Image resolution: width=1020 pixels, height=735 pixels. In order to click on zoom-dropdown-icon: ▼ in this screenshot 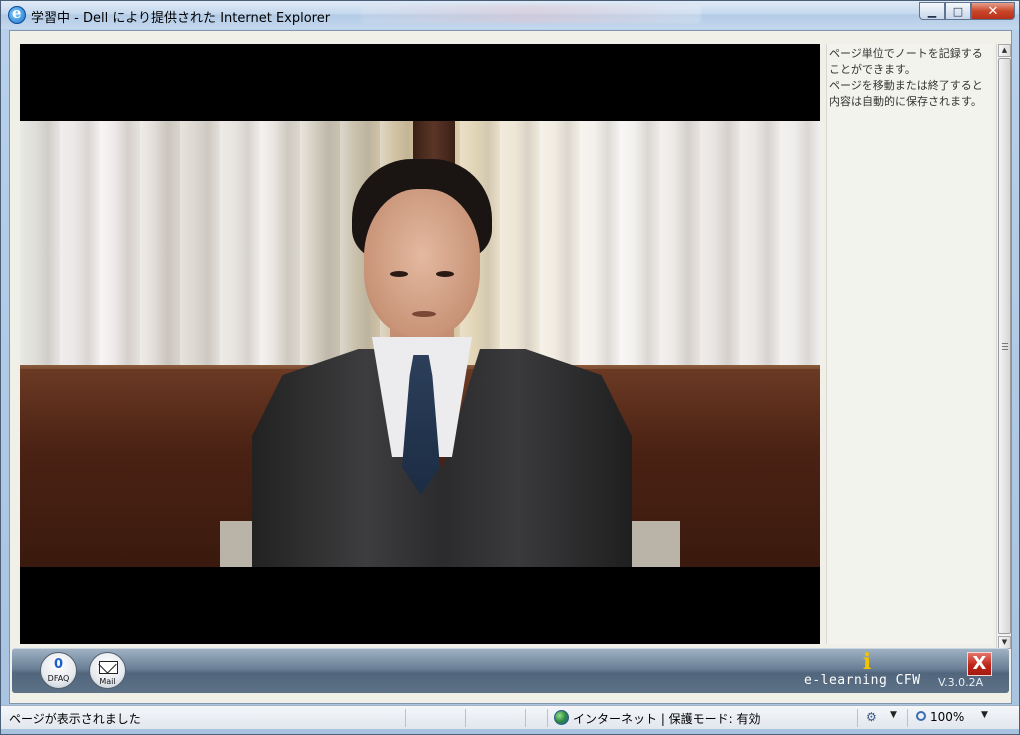, I will do `click(984, 715)`.